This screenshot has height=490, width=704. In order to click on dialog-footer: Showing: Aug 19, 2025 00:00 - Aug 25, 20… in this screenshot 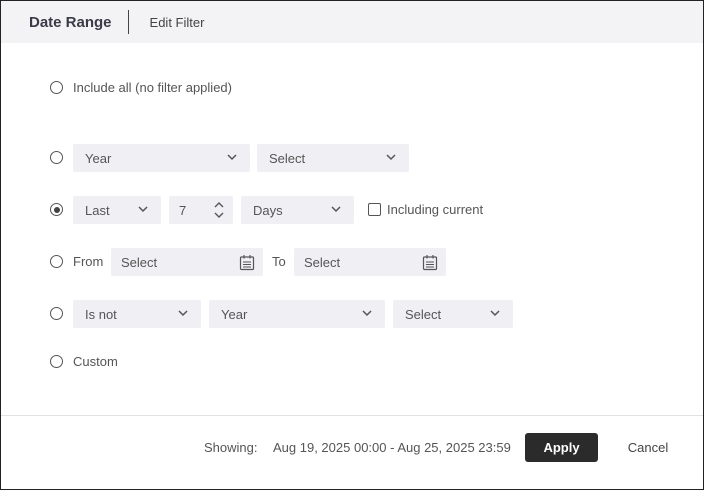, I will do `click(352, 448)`.